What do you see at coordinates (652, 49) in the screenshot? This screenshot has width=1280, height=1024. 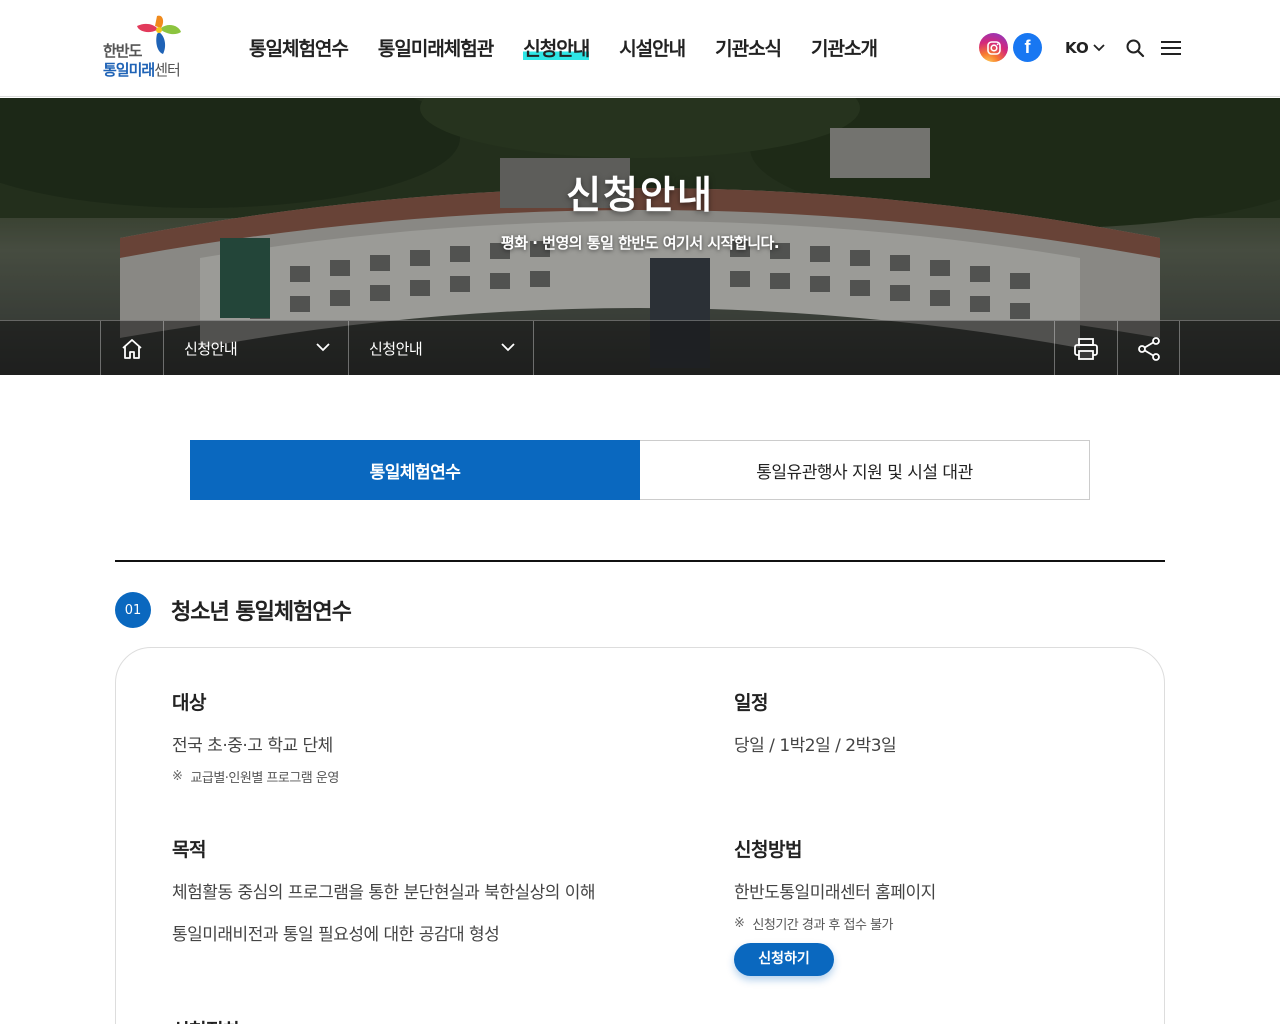 I see `nav-facilities: 시설안내` at bounding box center [652, 49].